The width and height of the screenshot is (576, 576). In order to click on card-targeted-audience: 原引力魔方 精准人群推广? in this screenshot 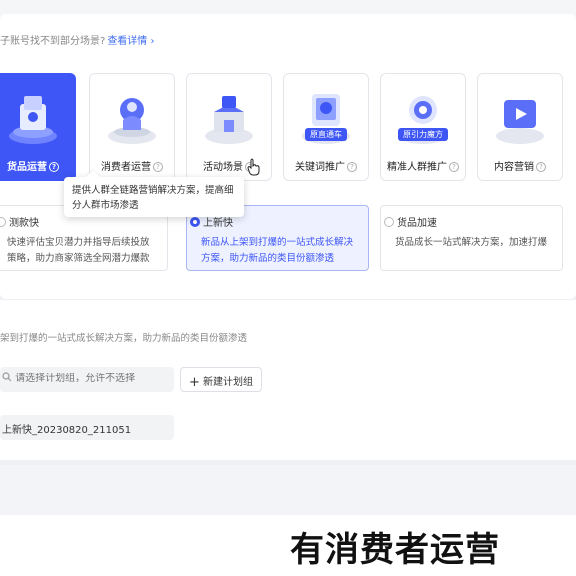, I will do `click(423, 127)`.